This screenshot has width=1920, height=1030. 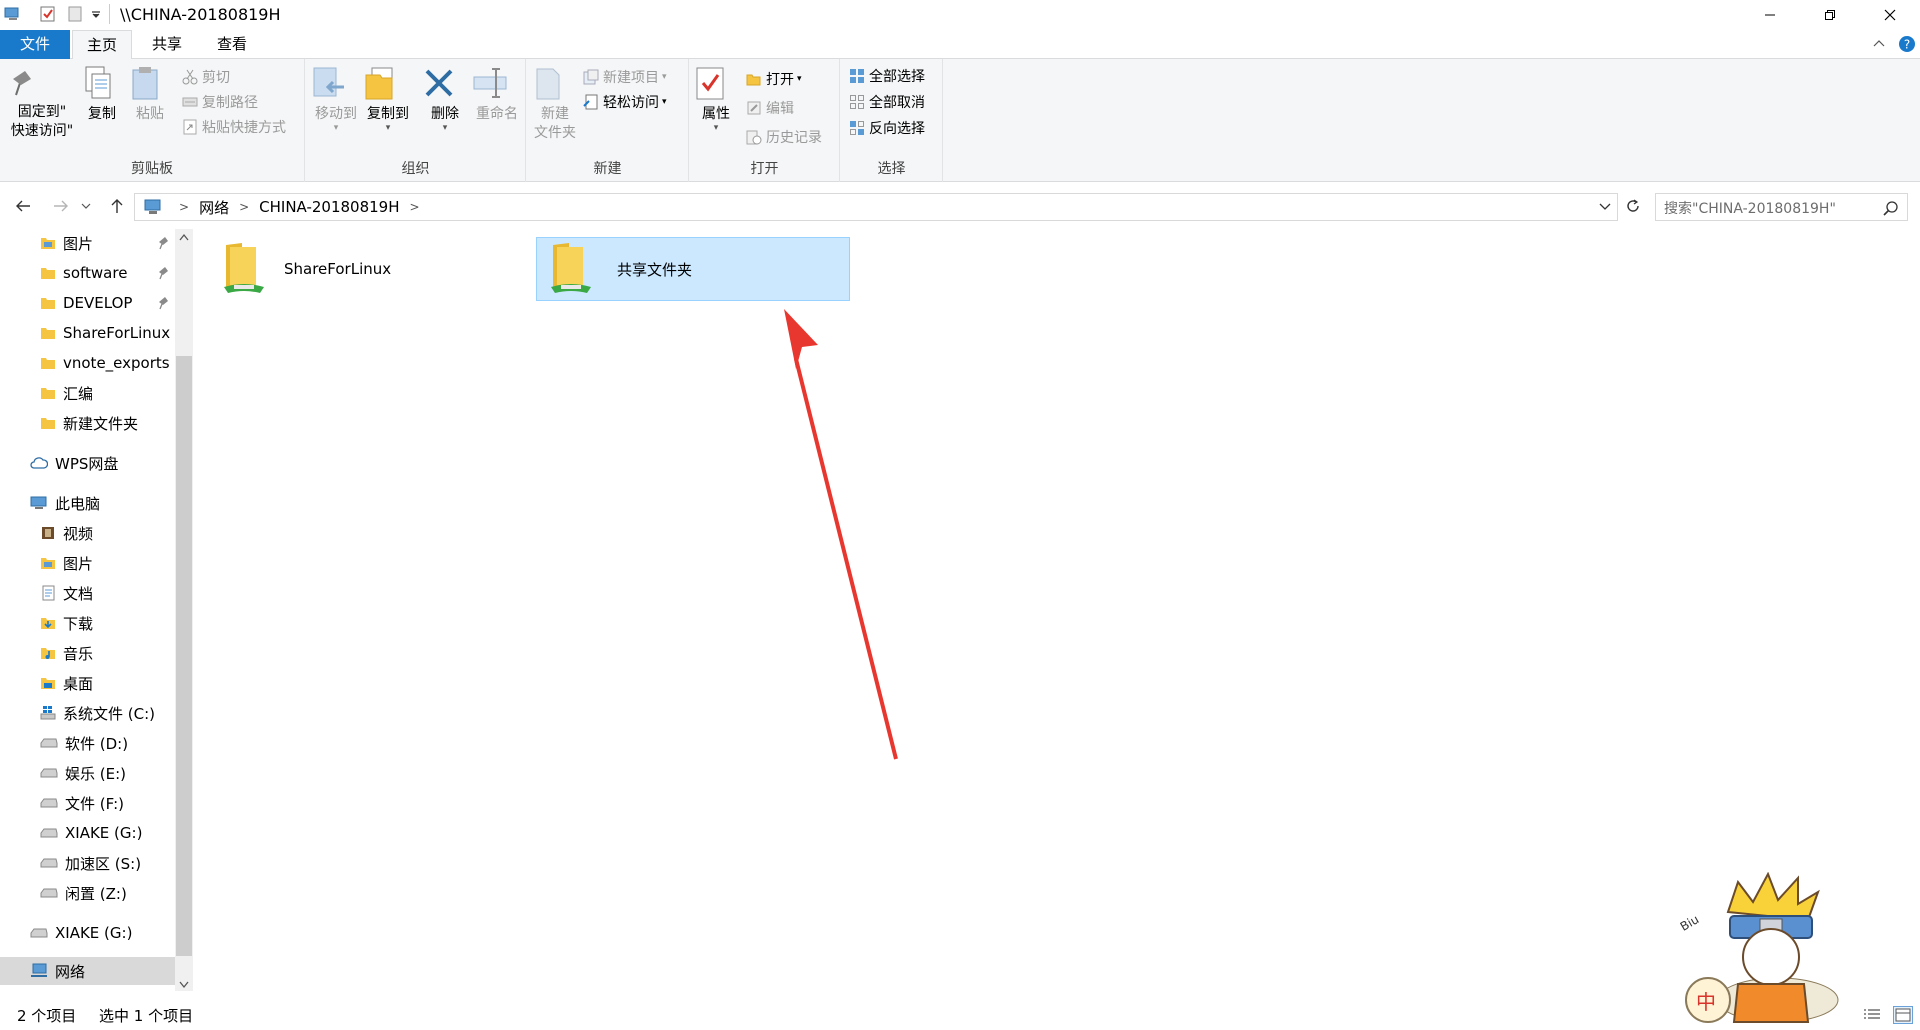 I want to click on select-all-button: 全部选择, so click(x=887, y=76).